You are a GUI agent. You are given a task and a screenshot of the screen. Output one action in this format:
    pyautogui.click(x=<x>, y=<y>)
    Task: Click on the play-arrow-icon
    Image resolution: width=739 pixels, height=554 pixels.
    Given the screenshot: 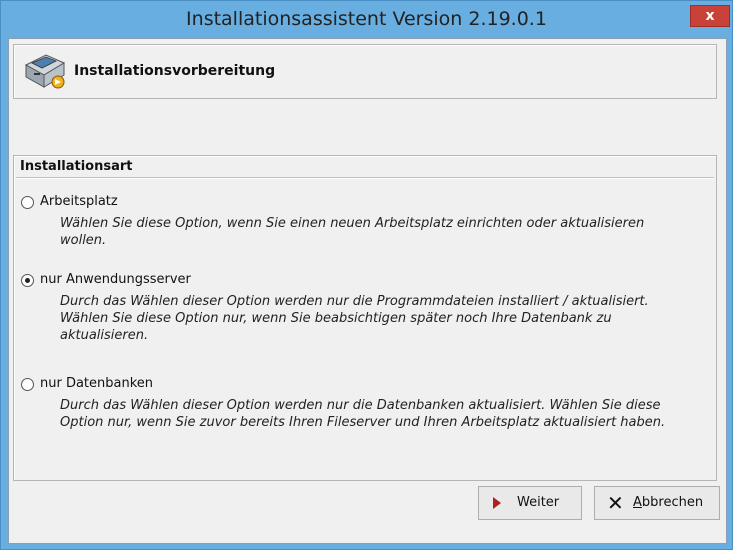 What is the action you would take?
    pyautogui.click(x=497, y=503)
    